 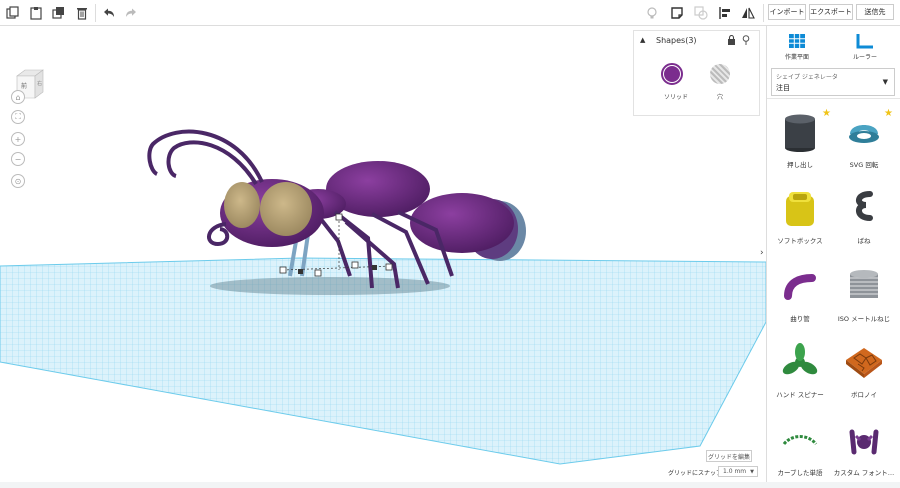 What do you see at coordinates (800, 473) in the screenshot?
I see `shape-label: カーブした単語` at bounding box center [800, 473].